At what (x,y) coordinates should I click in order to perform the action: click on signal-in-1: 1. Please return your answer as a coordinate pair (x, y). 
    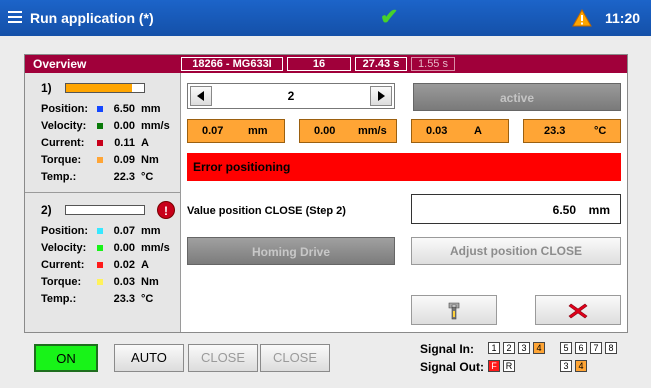
    Looking at the image, I should click on (494, 348).